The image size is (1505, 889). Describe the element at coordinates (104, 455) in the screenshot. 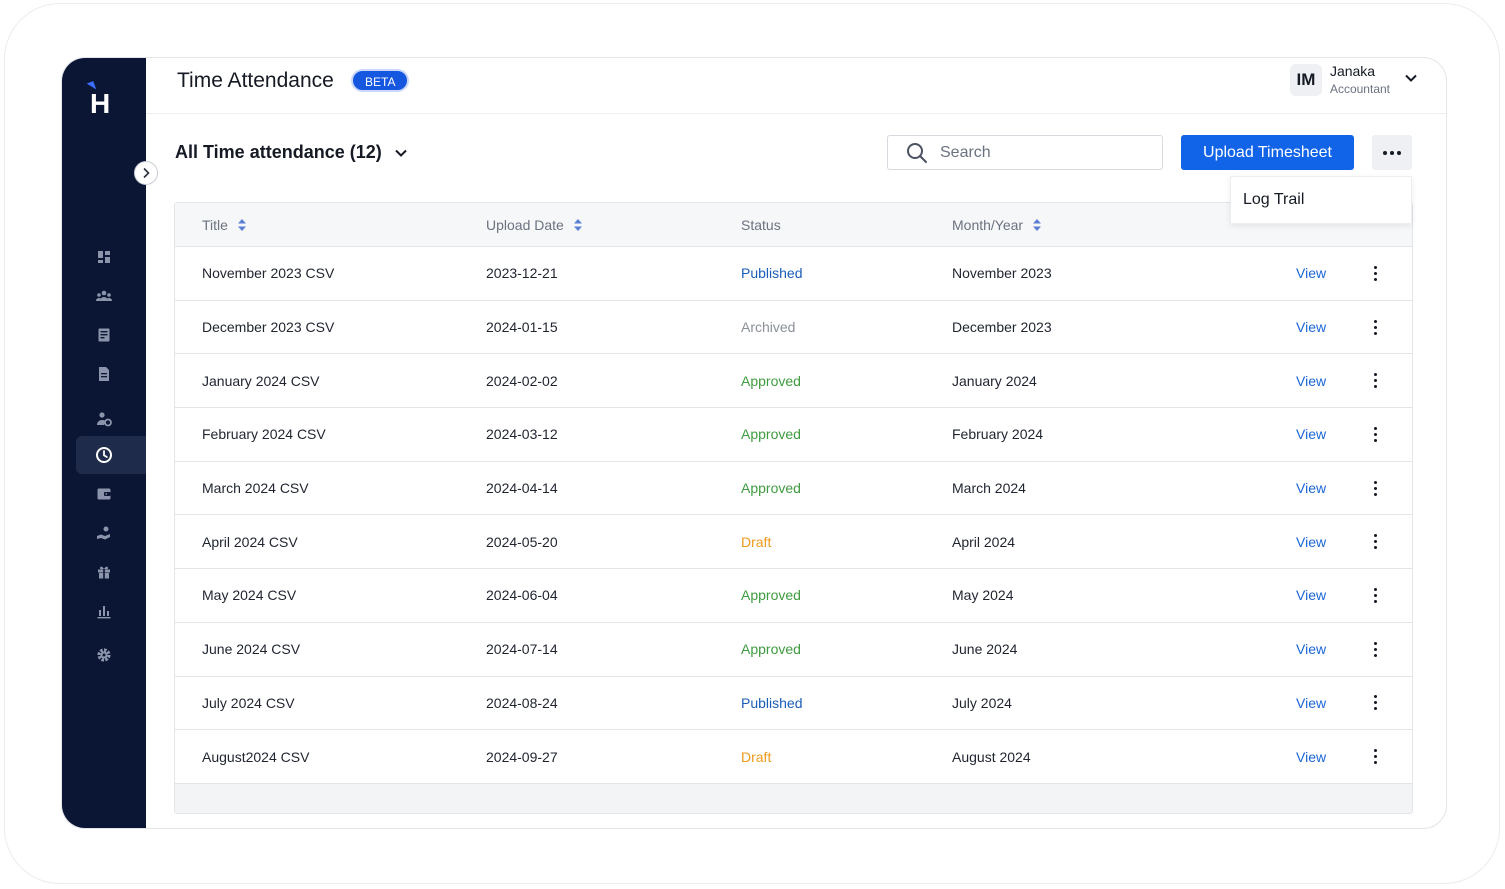

I see `clock-icon` at that location.